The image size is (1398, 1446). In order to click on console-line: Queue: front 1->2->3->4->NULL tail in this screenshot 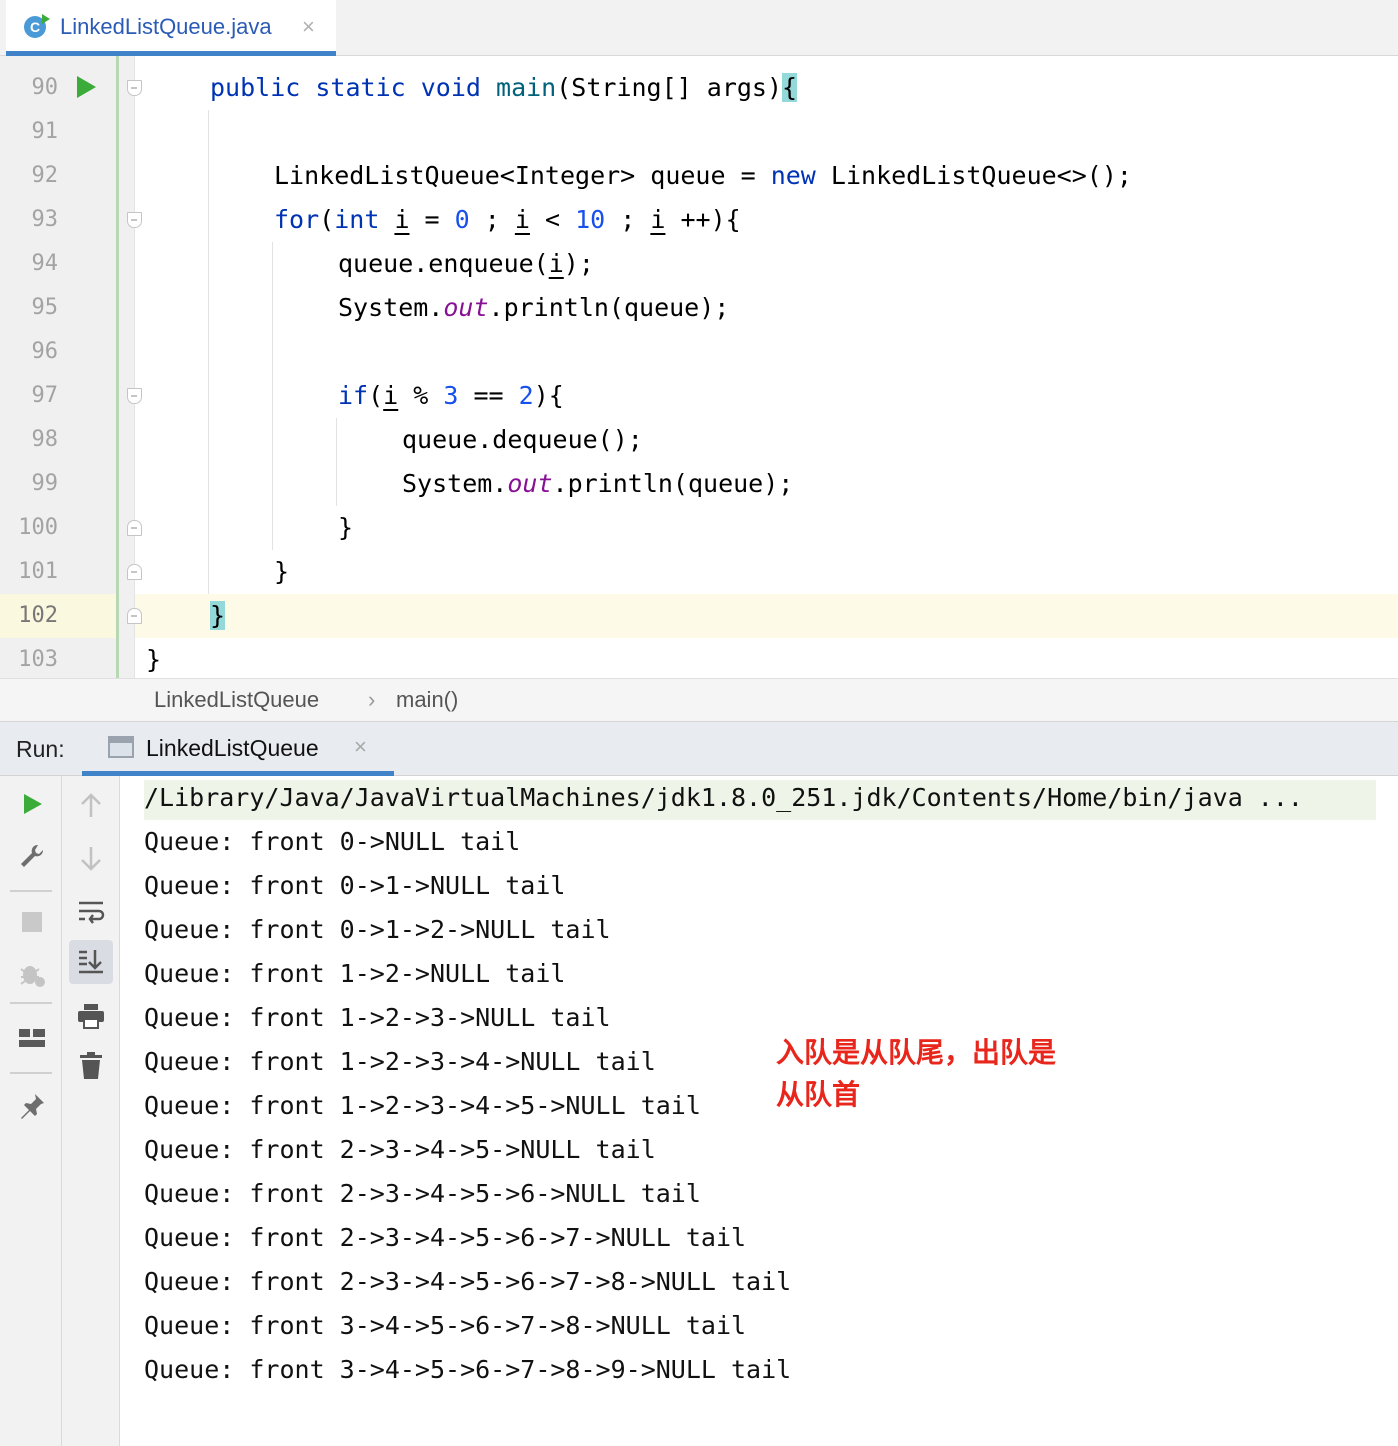, I will do `click(400, 1061)`.